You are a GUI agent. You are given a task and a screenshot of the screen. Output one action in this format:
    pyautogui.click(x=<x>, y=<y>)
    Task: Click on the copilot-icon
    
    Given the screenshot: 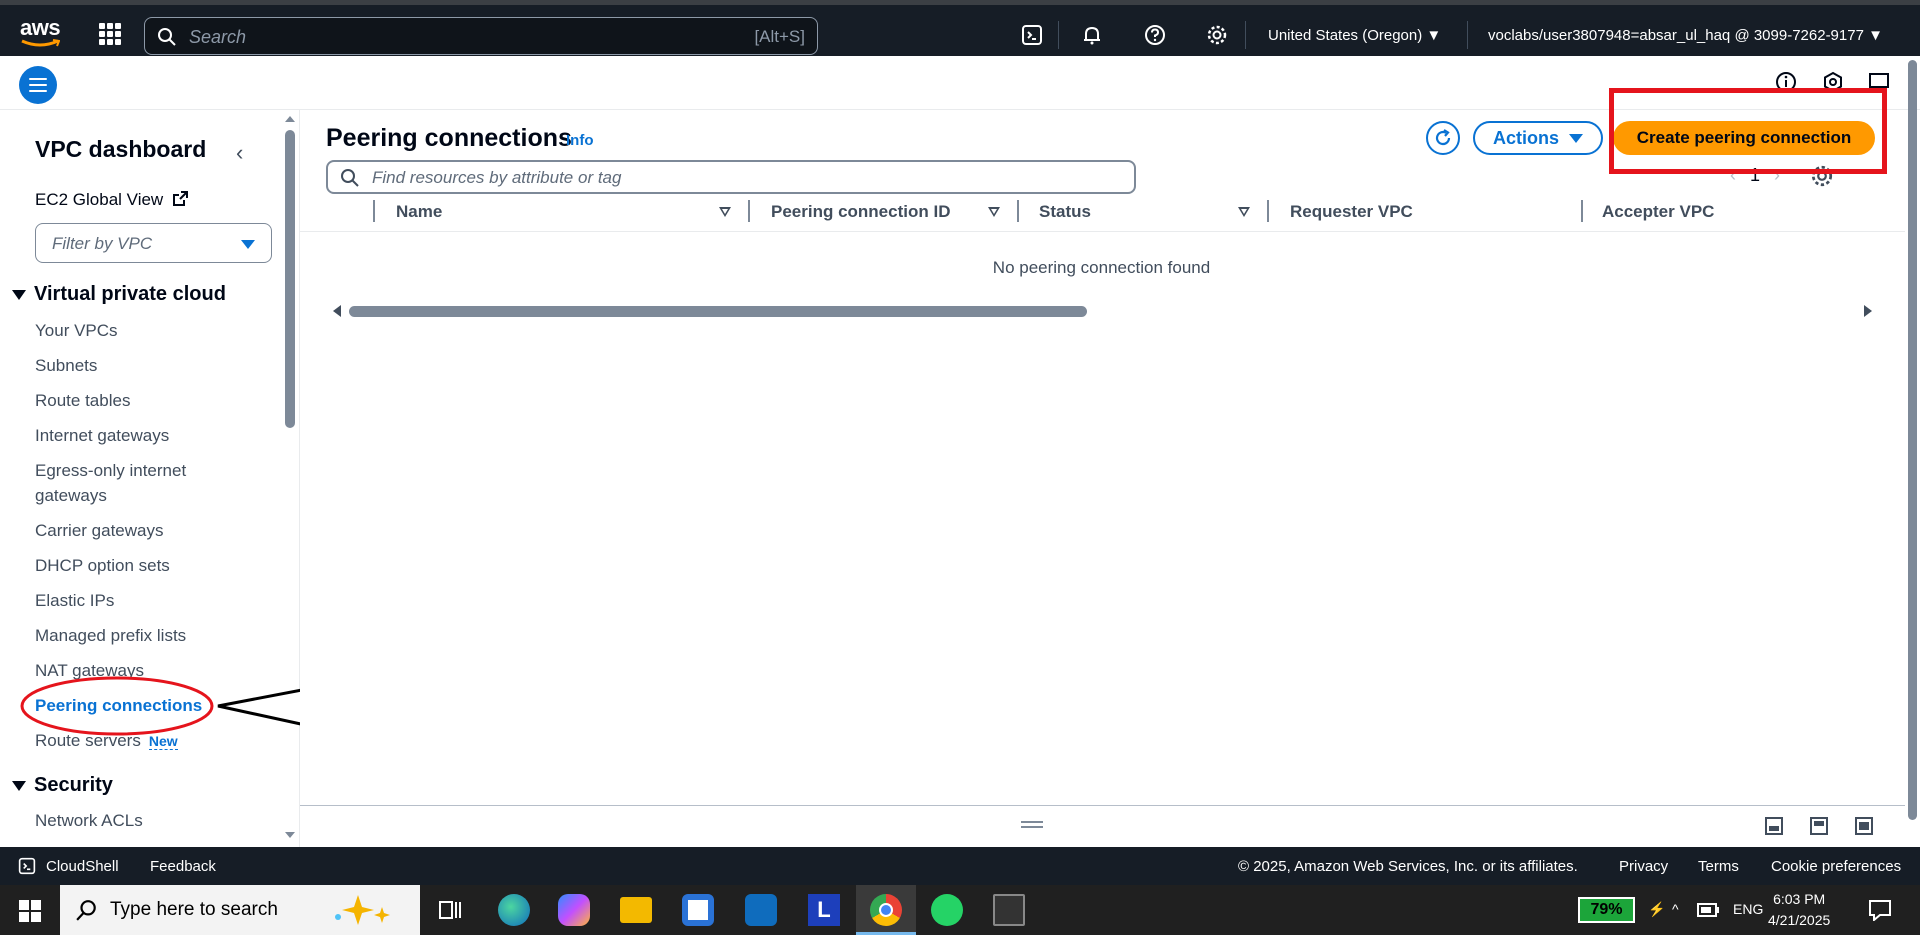 What is the action you would take?
    pyautogui.click(x=574, y=910)
    